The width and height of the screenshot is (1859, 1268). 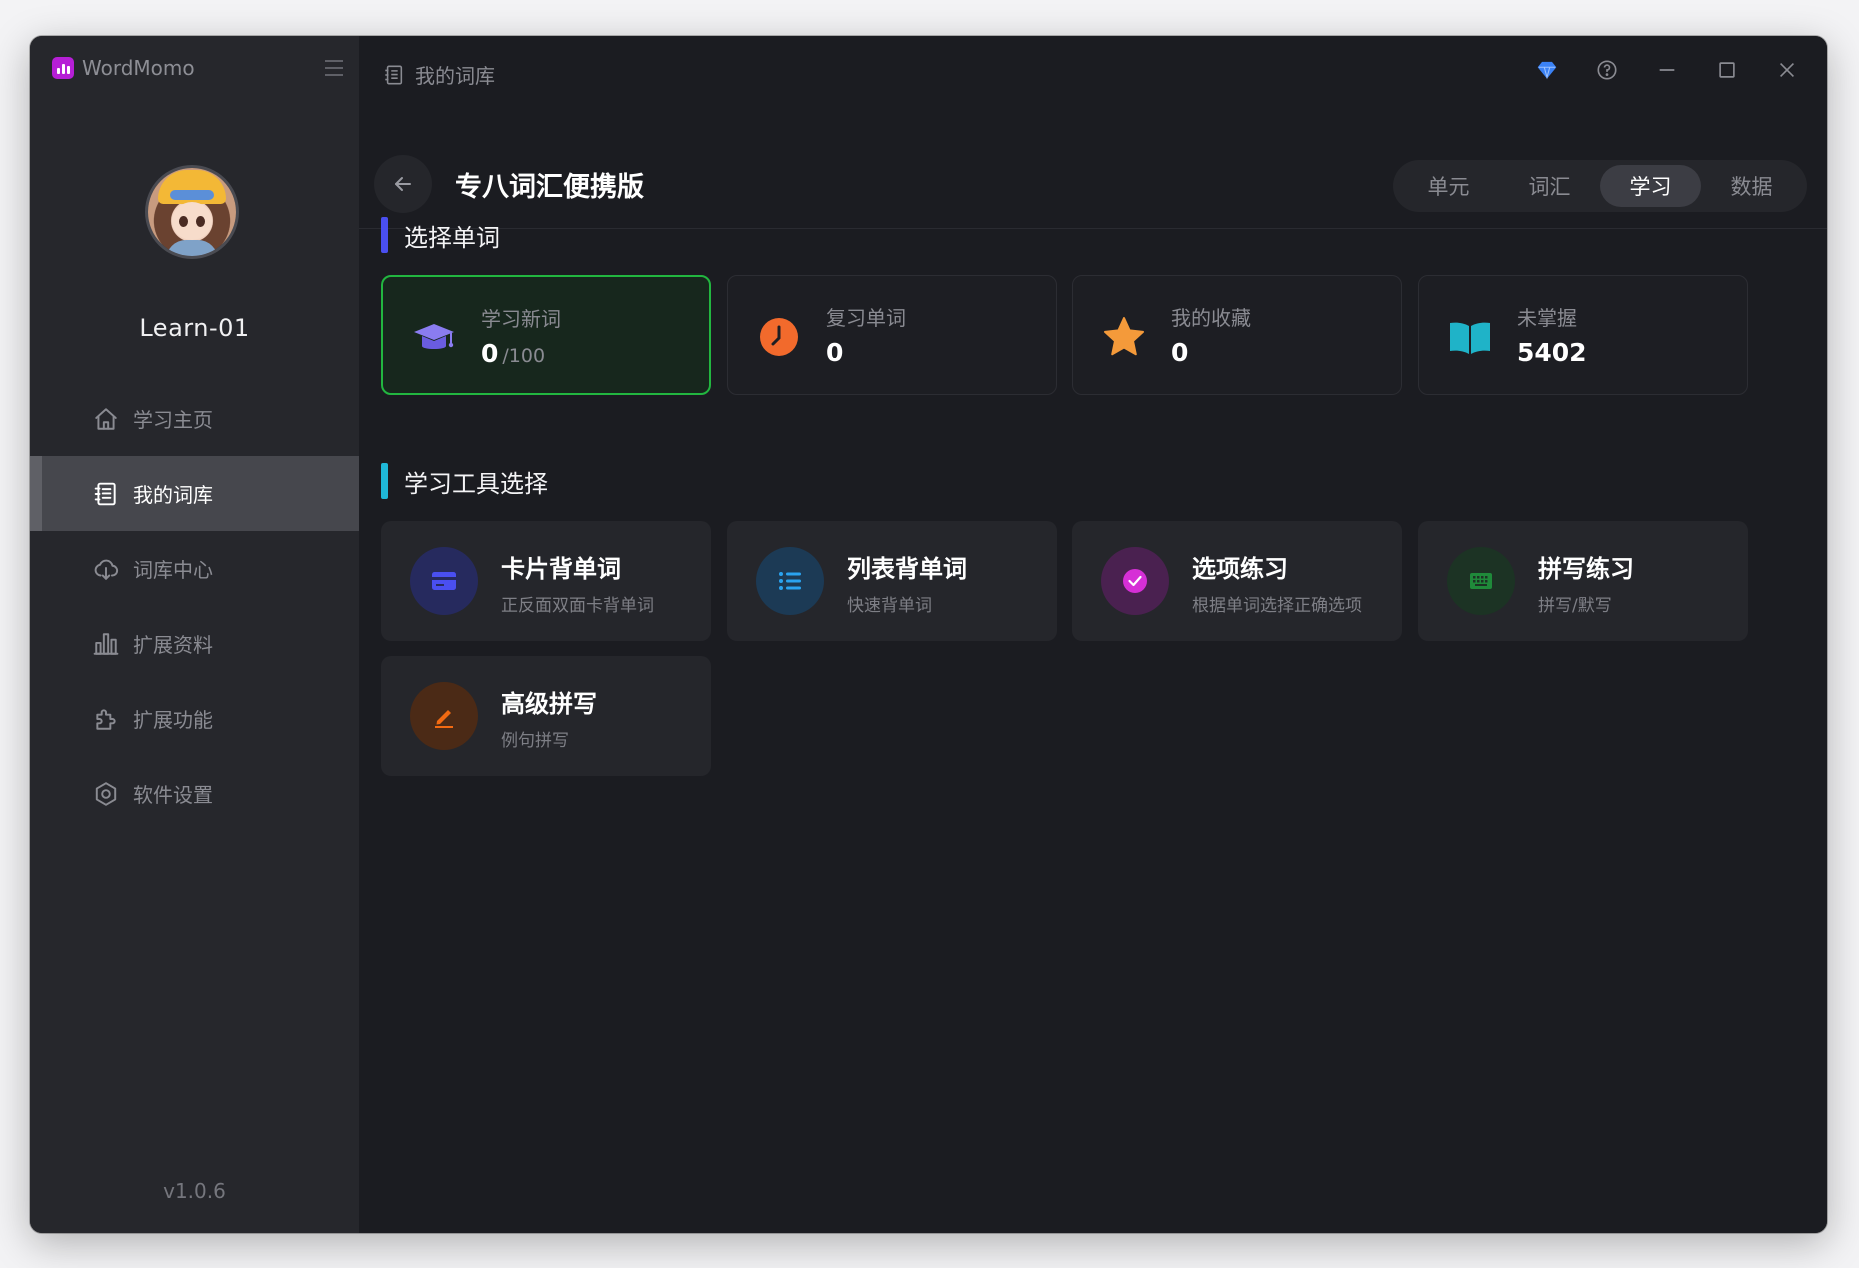 What do you see at coordinates (452, 237) in the screenshot?
I see `section-title-label: 选择单词` at bounding box center [452, 237].